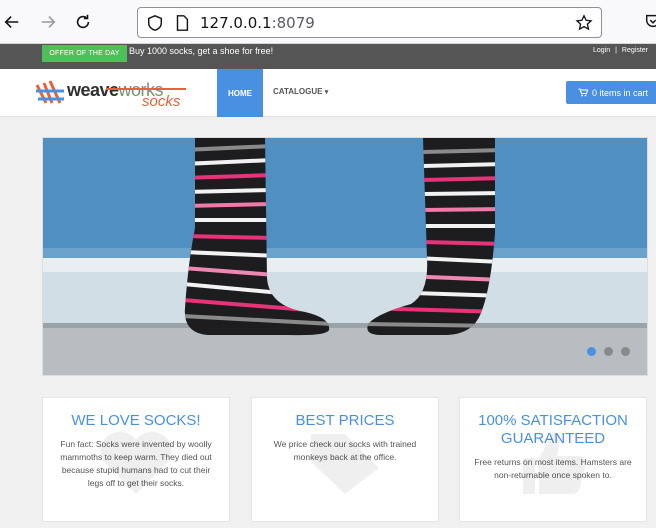 The width and height of the screenshot is (656, 528). I want to click on forward-button, so click(48, 22).